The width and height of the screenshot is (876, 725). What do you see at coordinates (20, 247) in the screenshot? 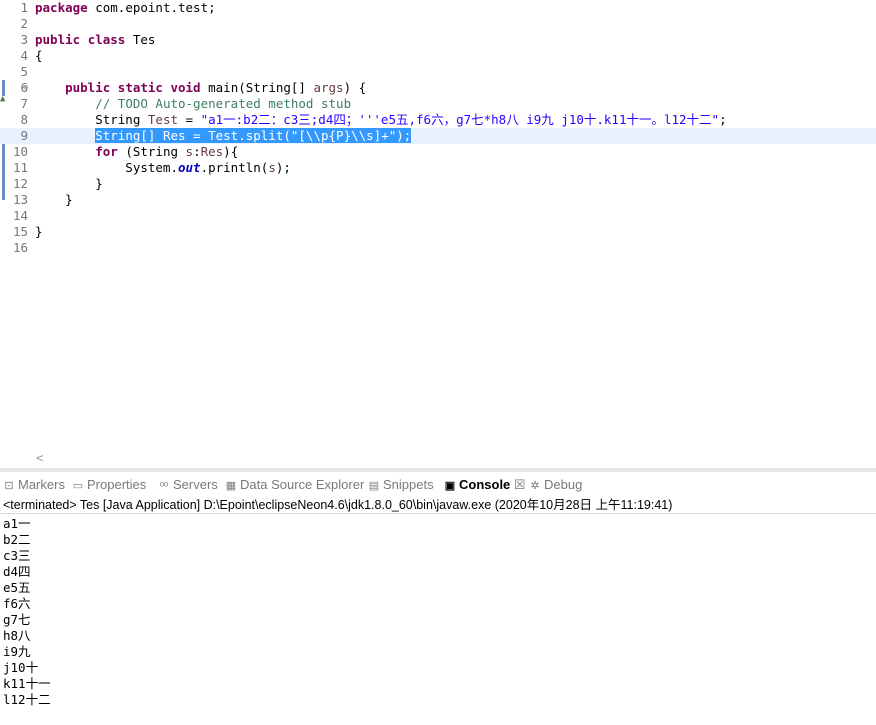
I see `line-number: 16` at bounding box center [20, 247].